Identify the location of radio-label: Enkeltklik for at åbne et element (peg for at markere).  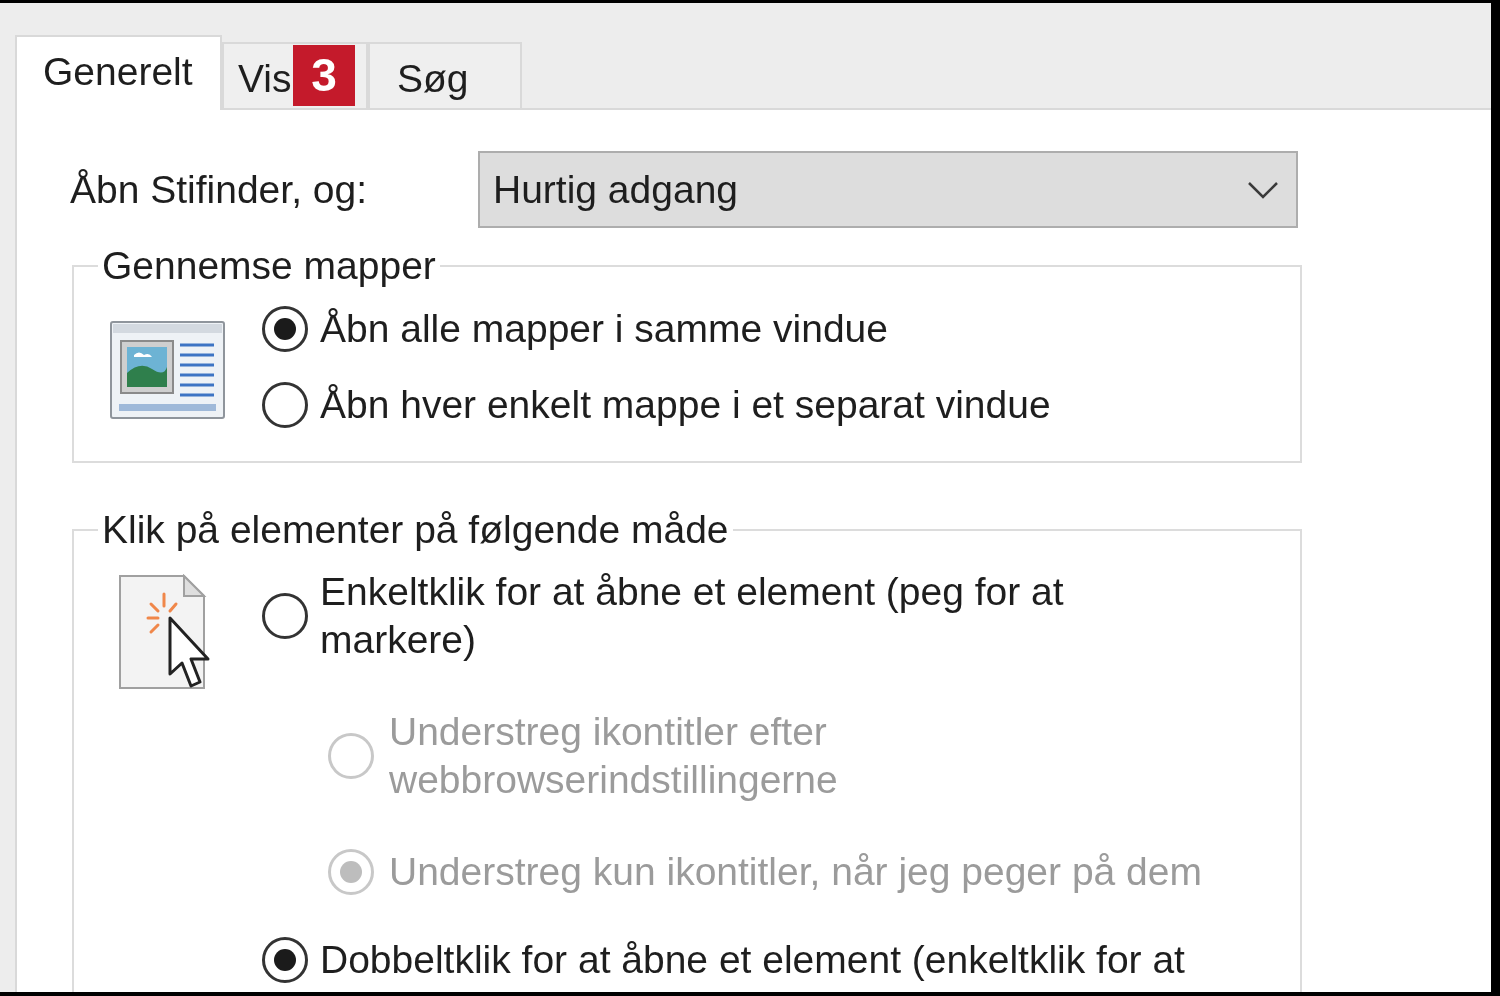
(764, 616).